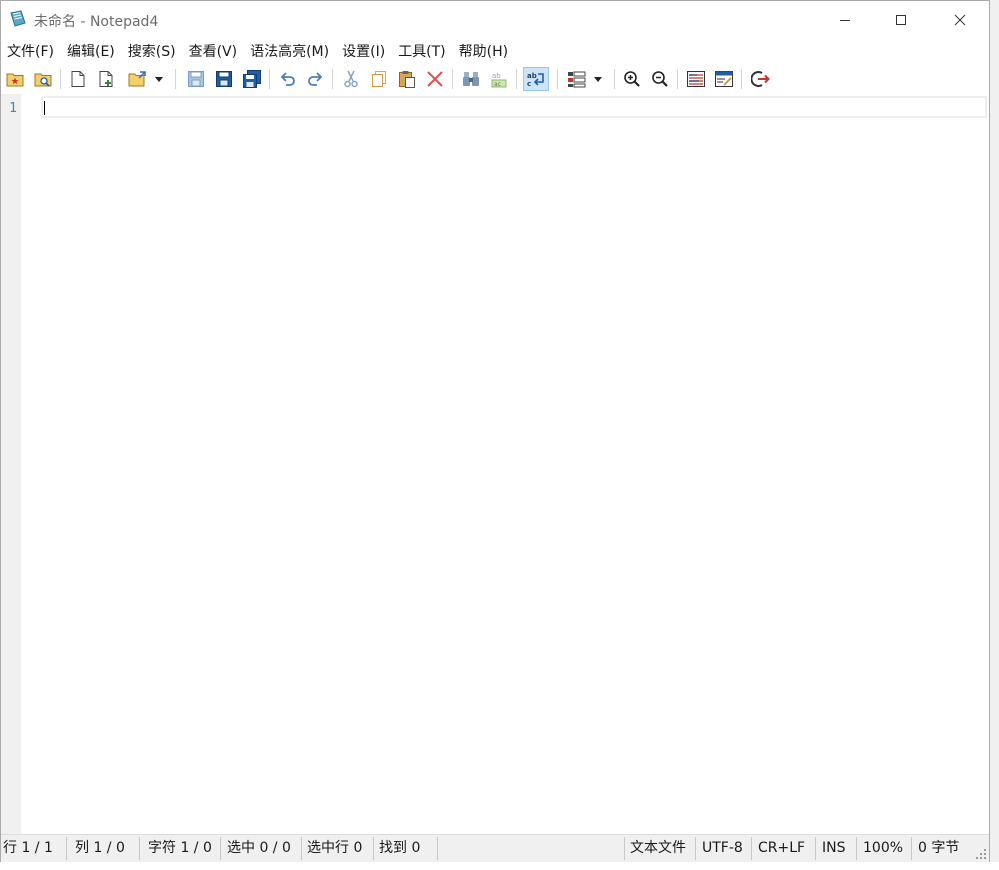  I want to click on status-selected-lines: 选中行 0, so click(333, 848).